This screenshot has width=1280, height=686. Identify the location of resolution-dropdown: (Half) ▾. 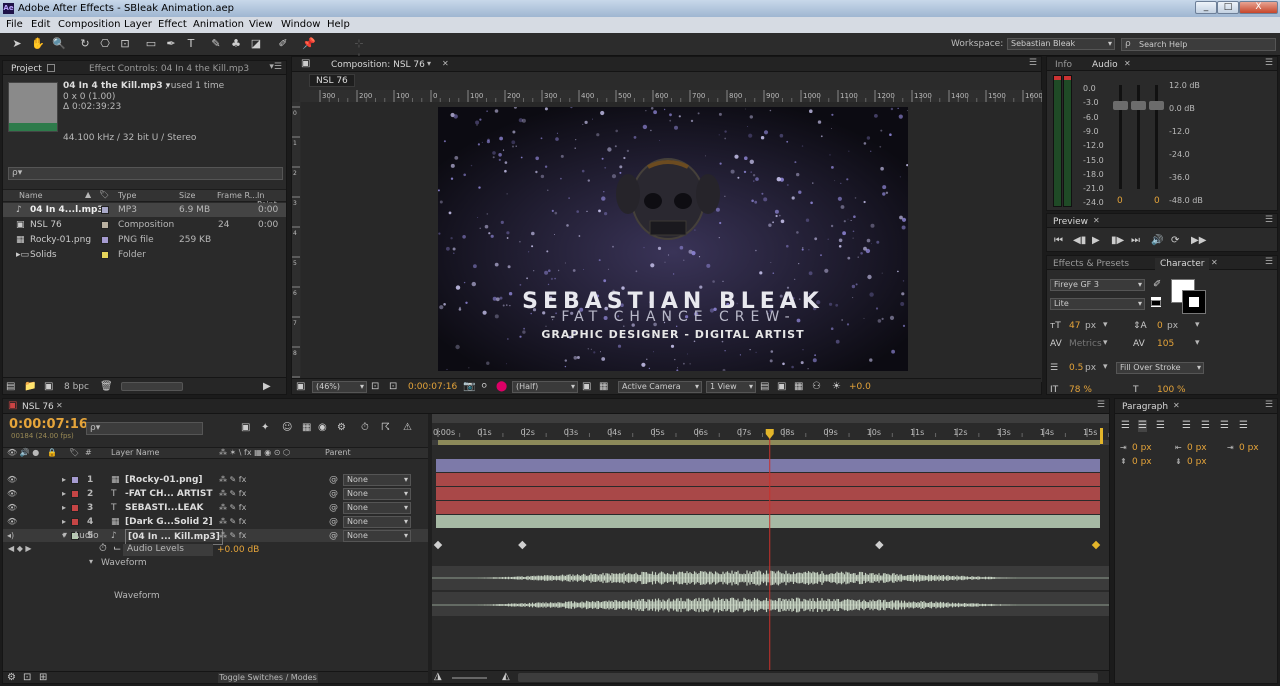
(545, 387).